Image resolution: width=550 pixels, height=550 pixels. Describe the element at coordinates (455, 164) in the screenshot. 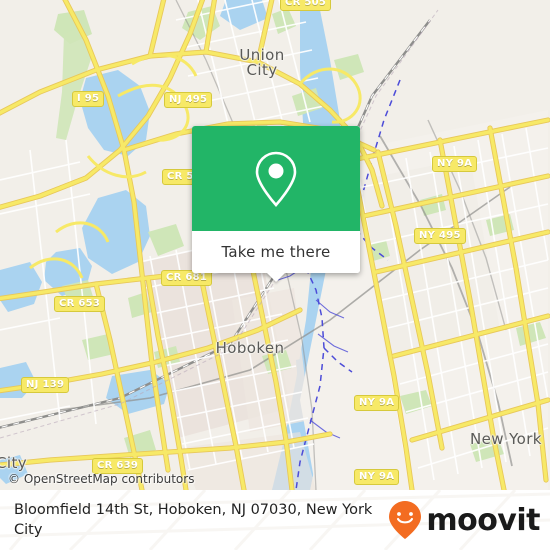

I see `shield-ny-9a-1: NY 9A` at that location.